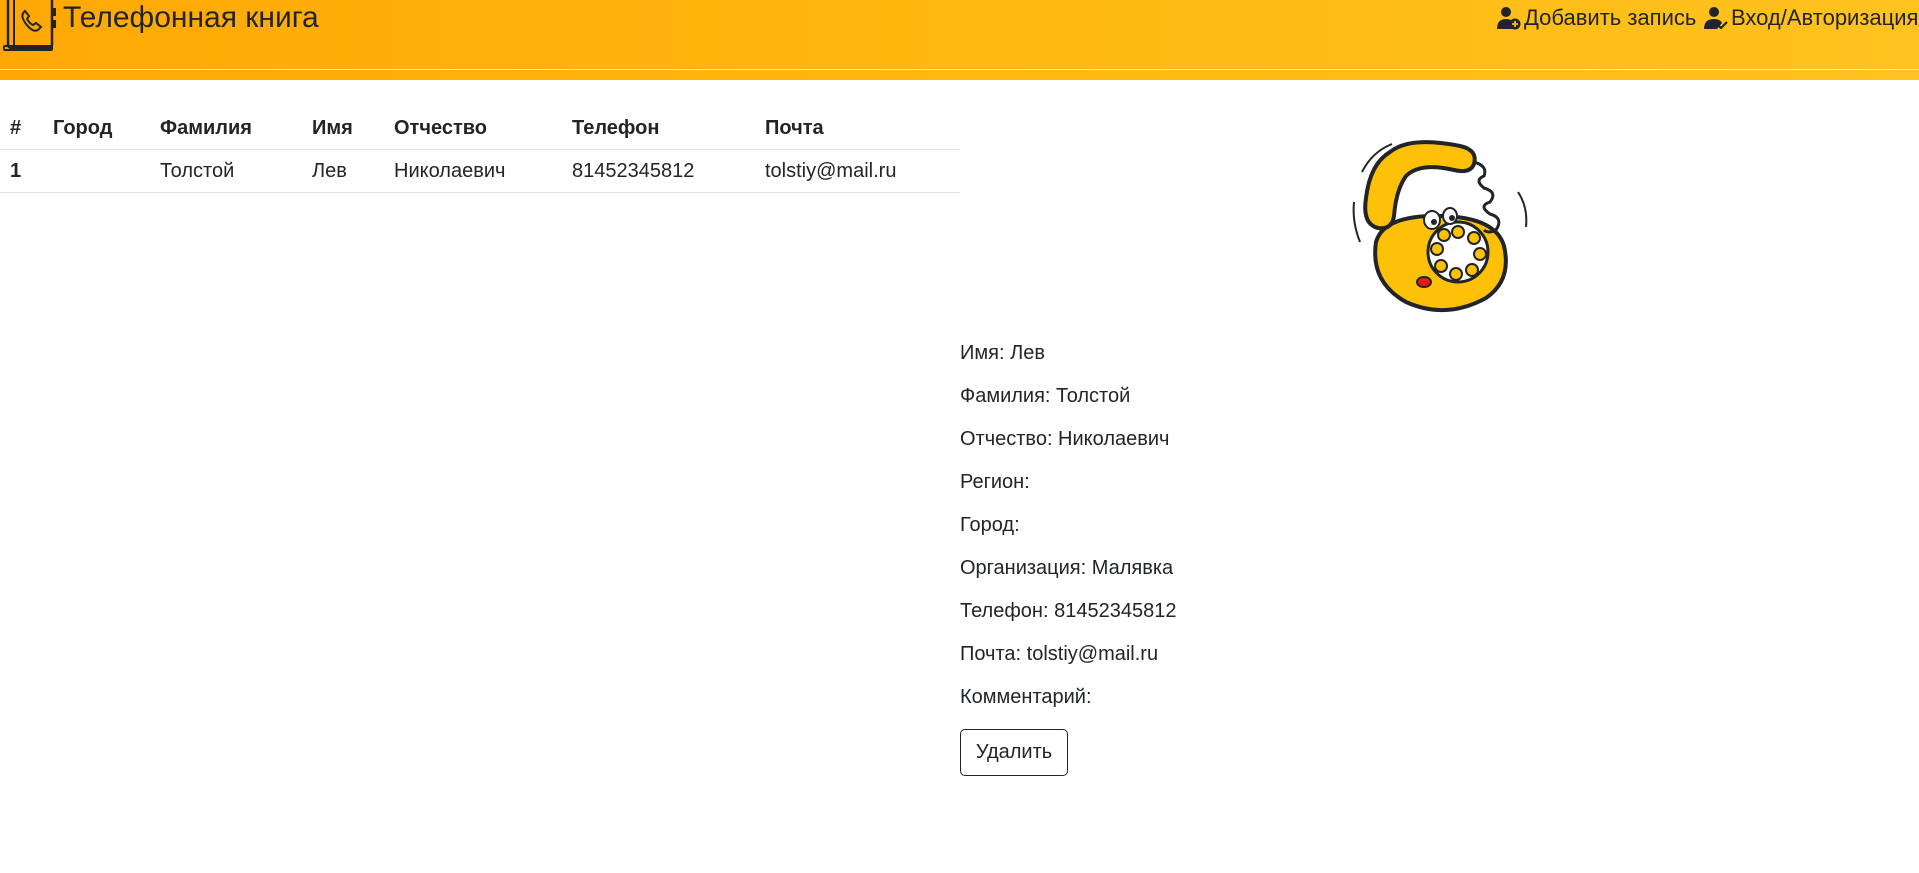 This screenshot has height=873, width=1919. I want to click on column-header-email: Почта, so click(857, 128).